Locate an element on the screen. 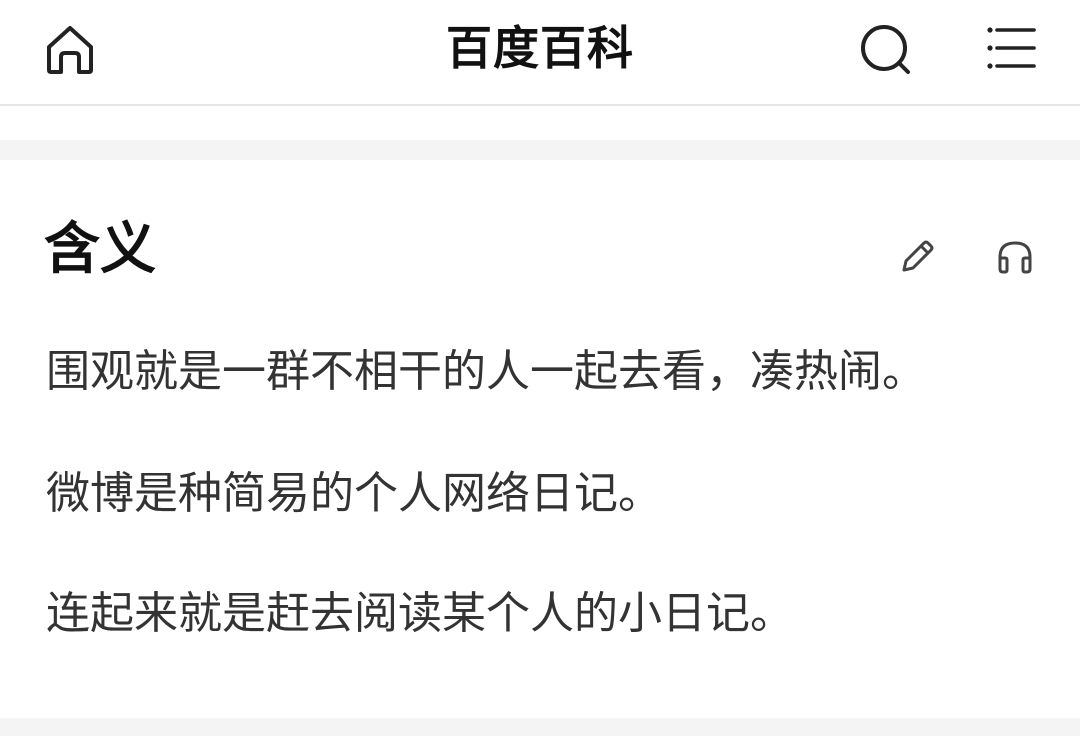 The height and width of the screenshot is (736, 1080). headphones-icon is located at coordinates (1015, 257).